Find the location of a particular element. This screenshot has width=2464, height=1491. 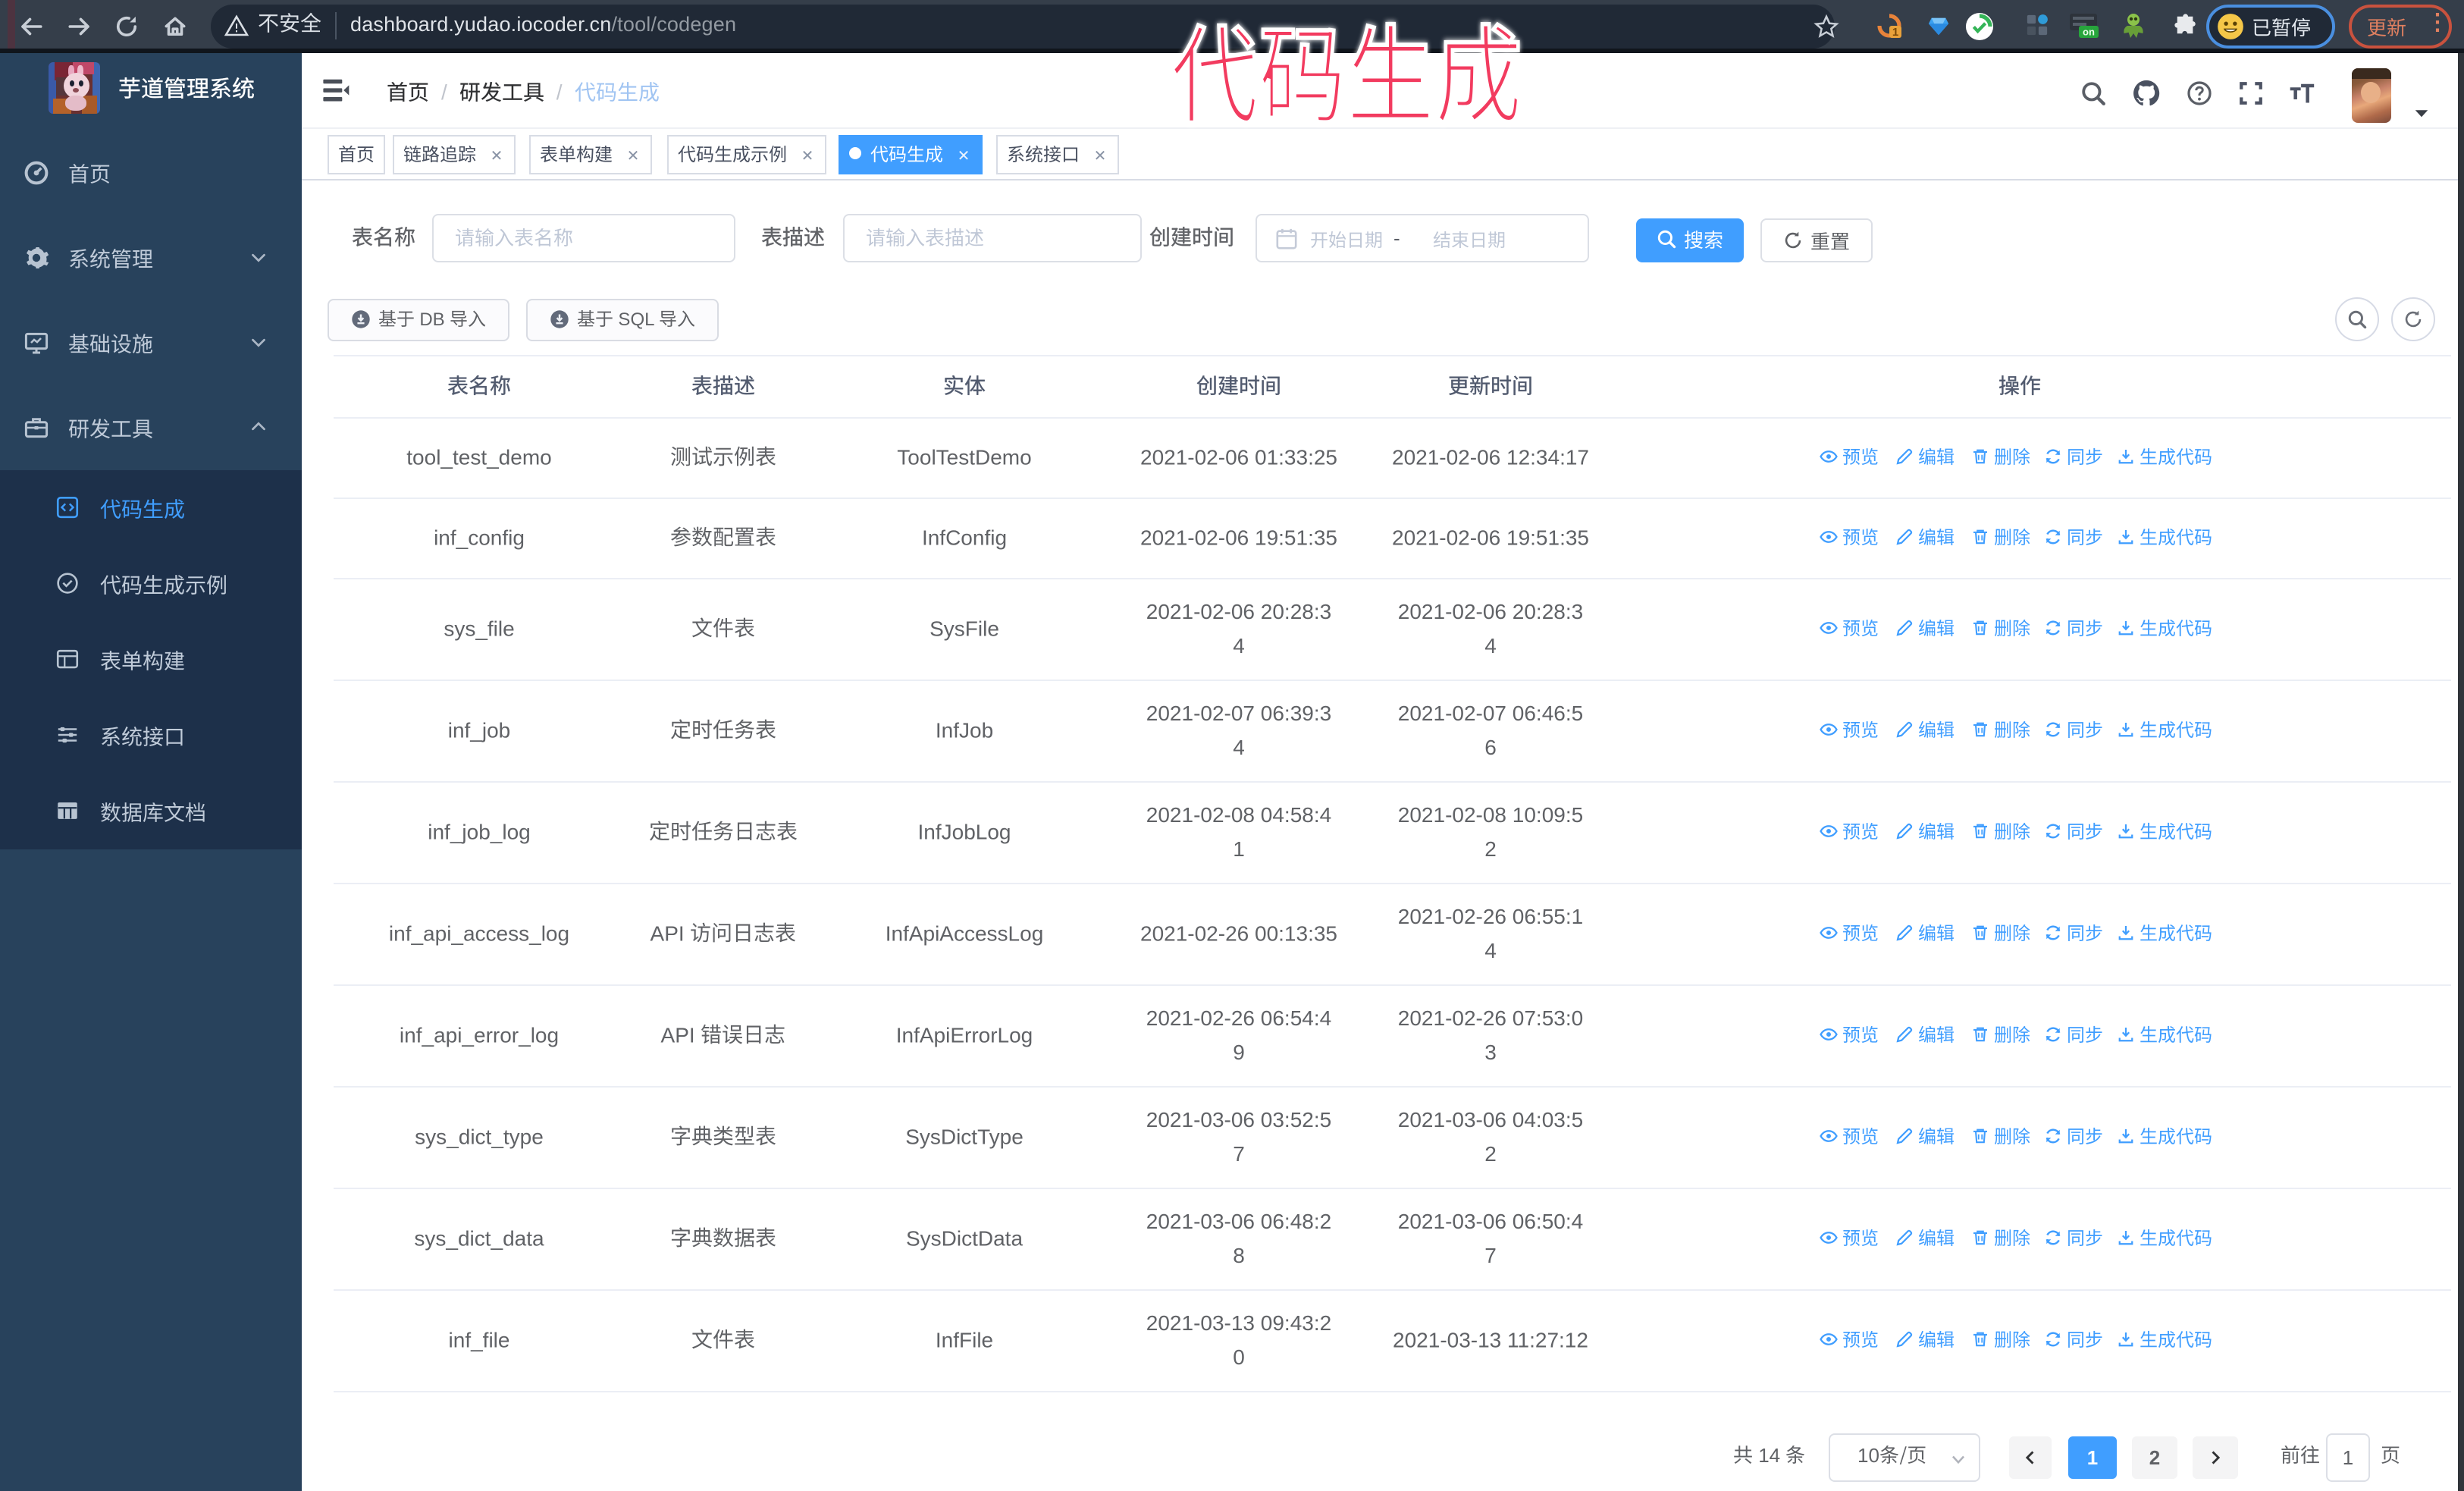

svg-text: on is located at coordinates (2089, 31).